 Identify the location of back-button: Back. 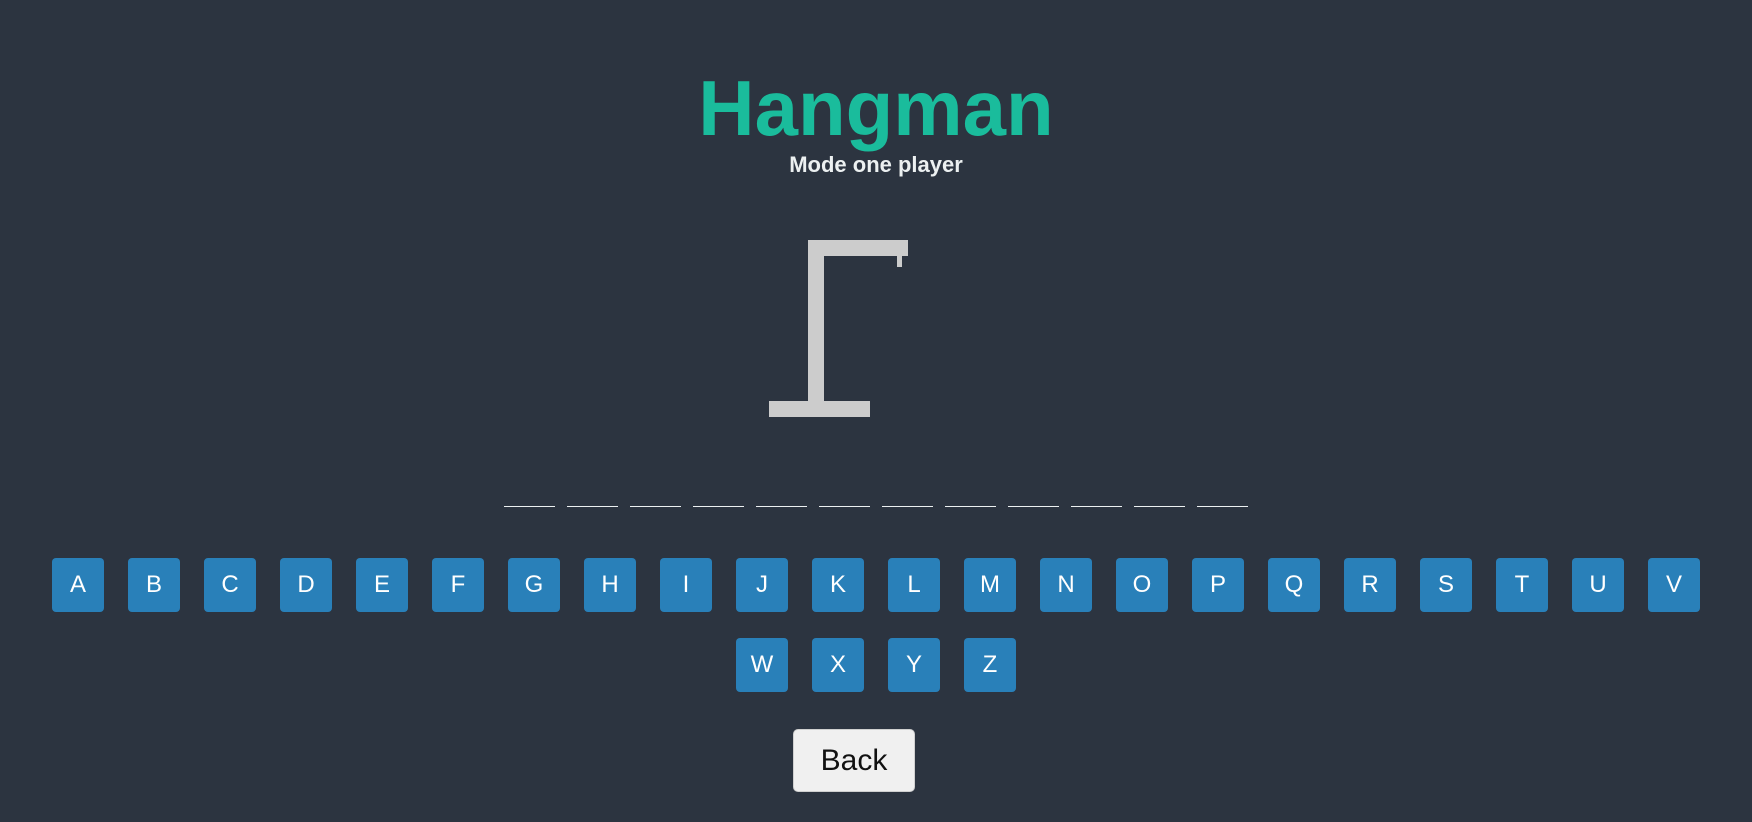
(854, 760).